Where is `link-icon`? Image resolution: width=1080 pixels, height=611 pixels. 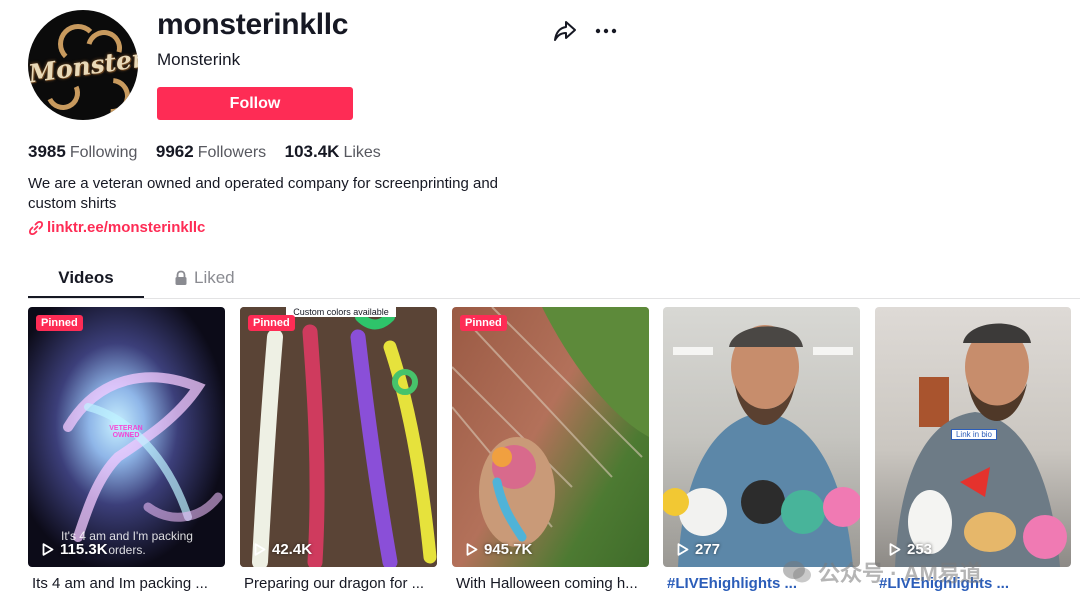
link-icon is located at coordinates (36, 227).